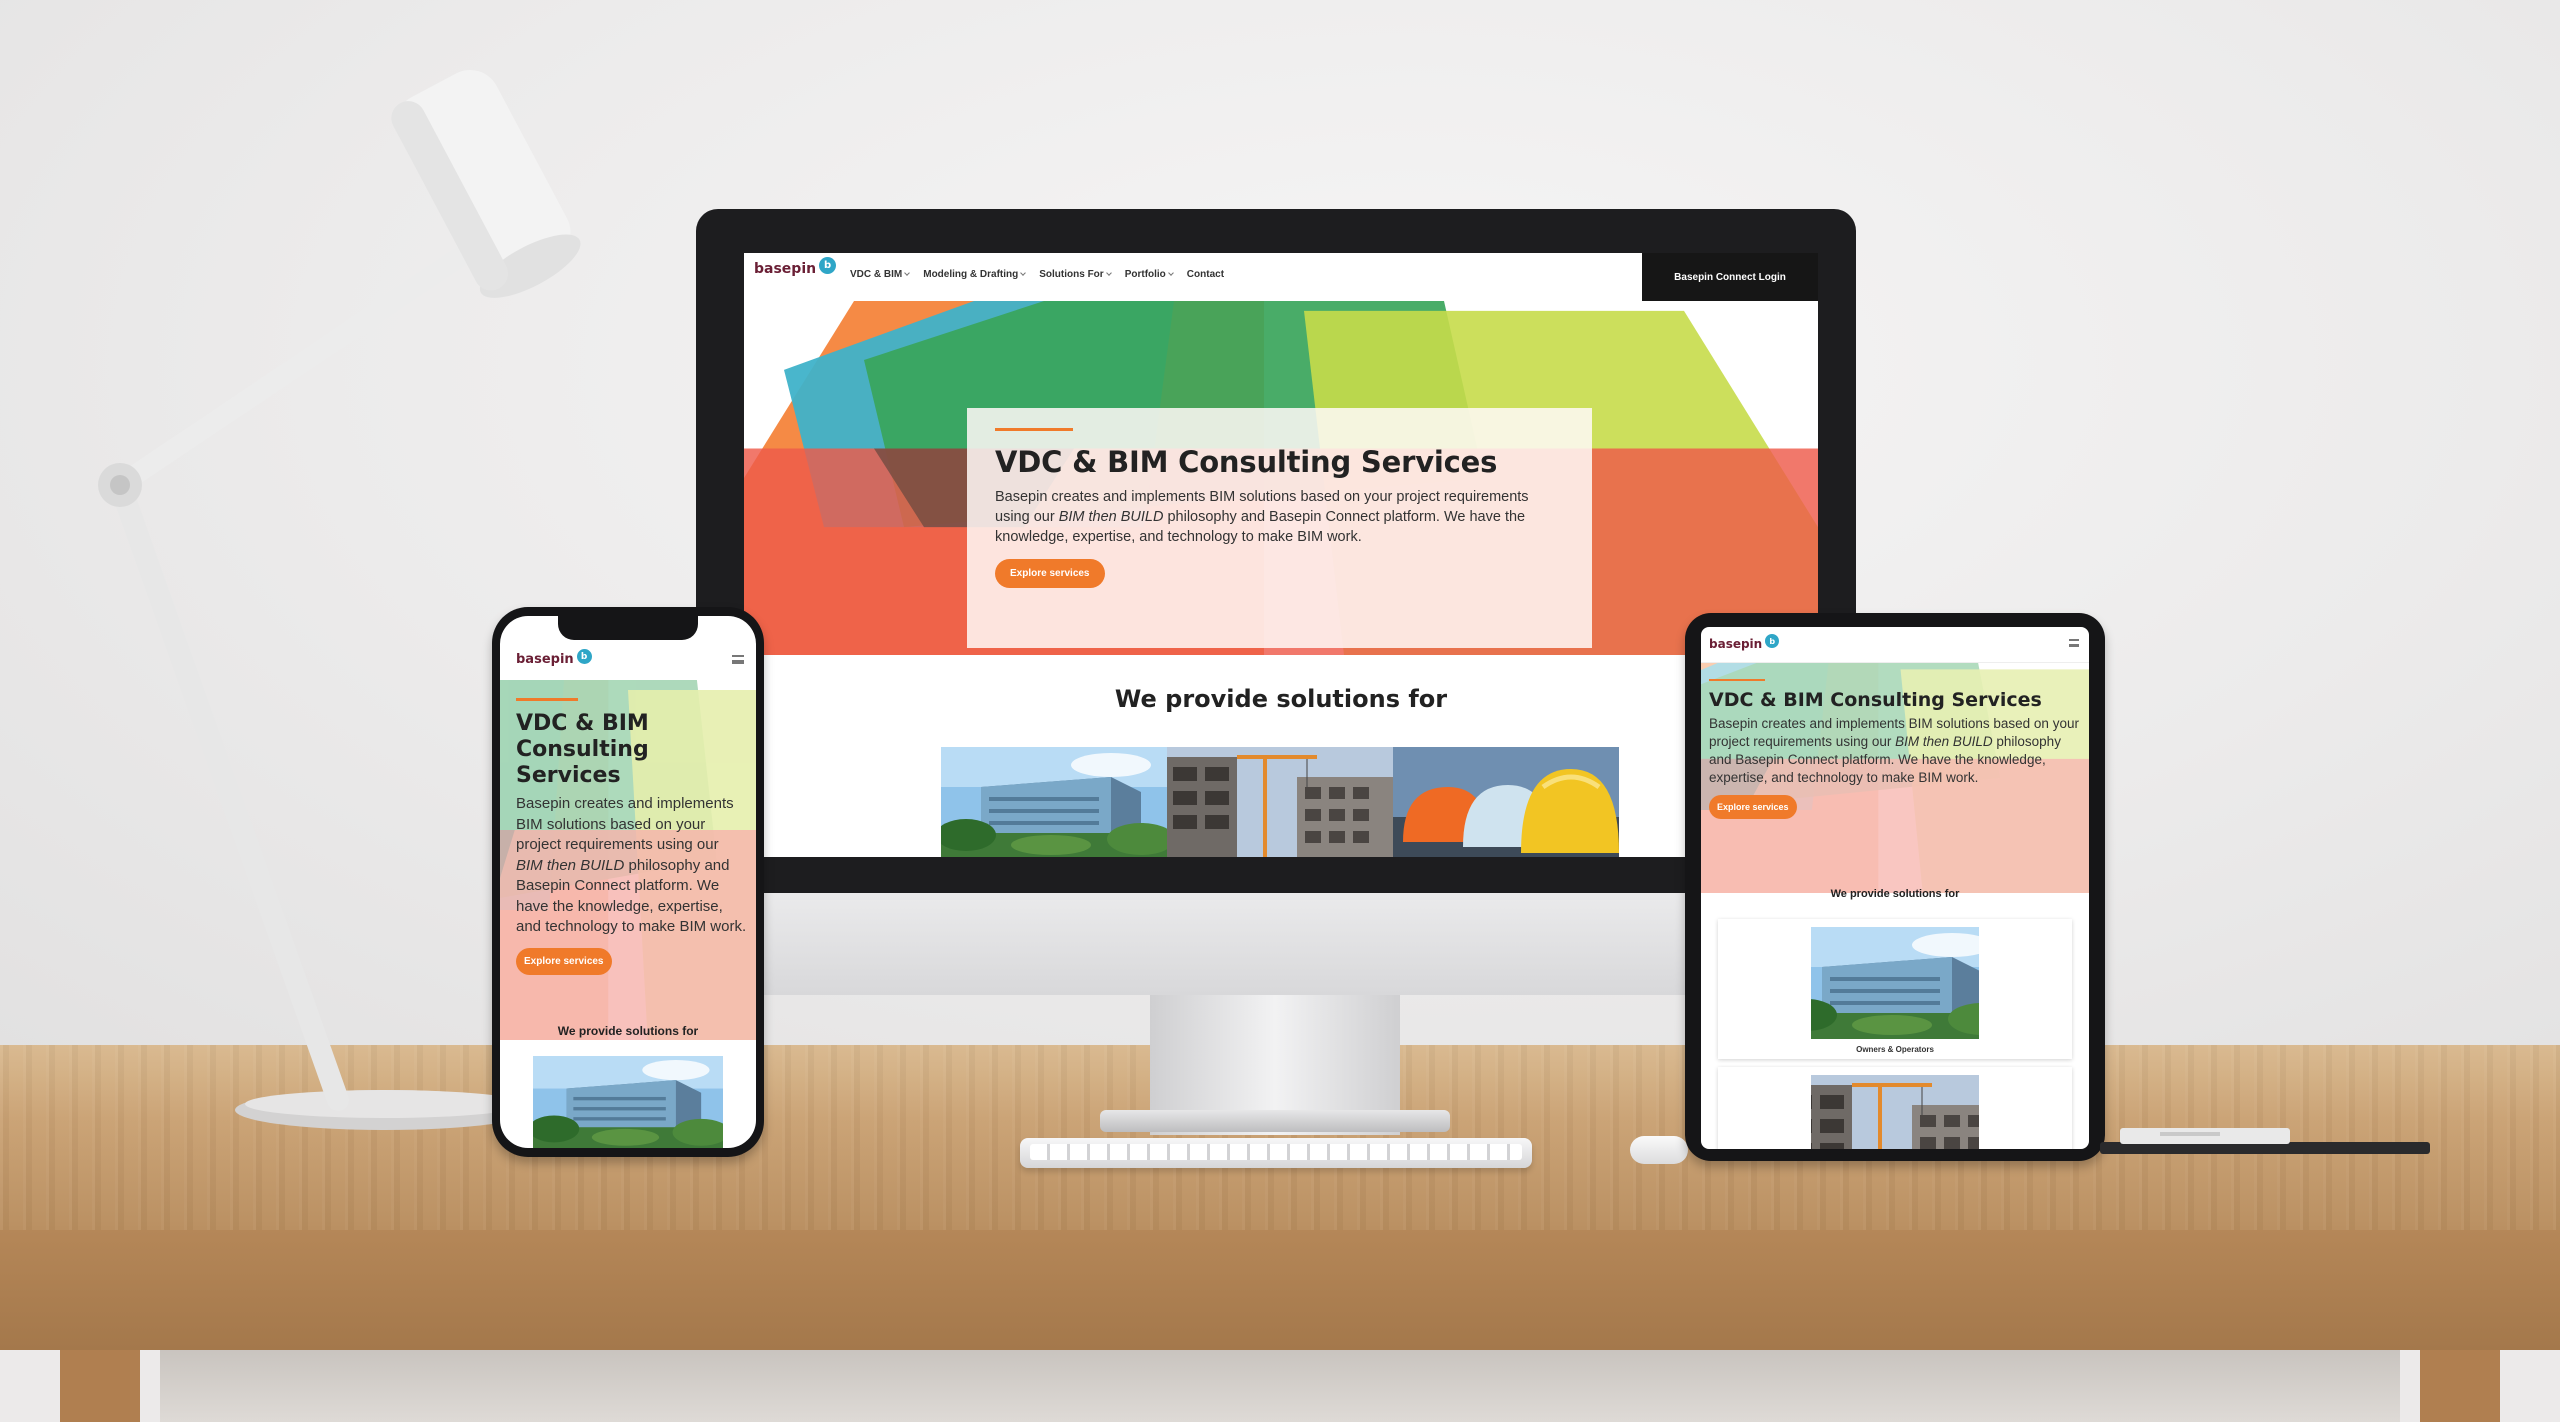 This screenshot has width=2560, height=1422. I want to click on solution-card-caption: Owners & Operators, so click(1895, 1049).